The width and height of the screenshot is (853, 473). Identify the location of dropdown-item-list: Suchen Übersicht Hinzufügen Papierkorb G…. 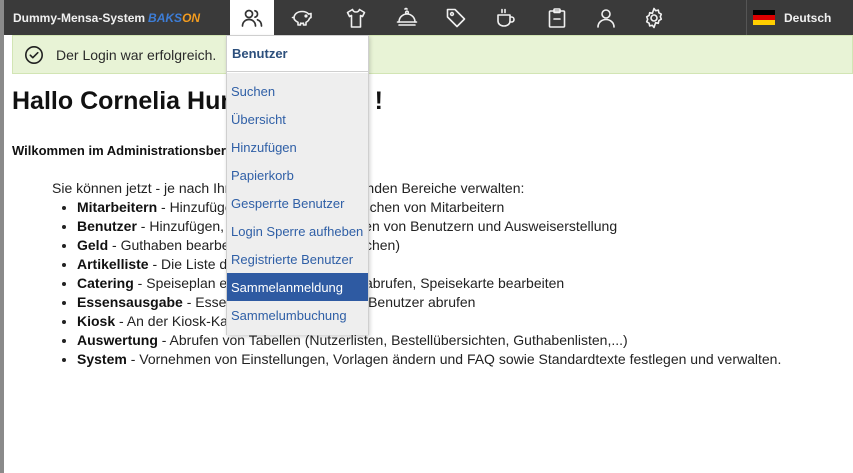
(297, 204).